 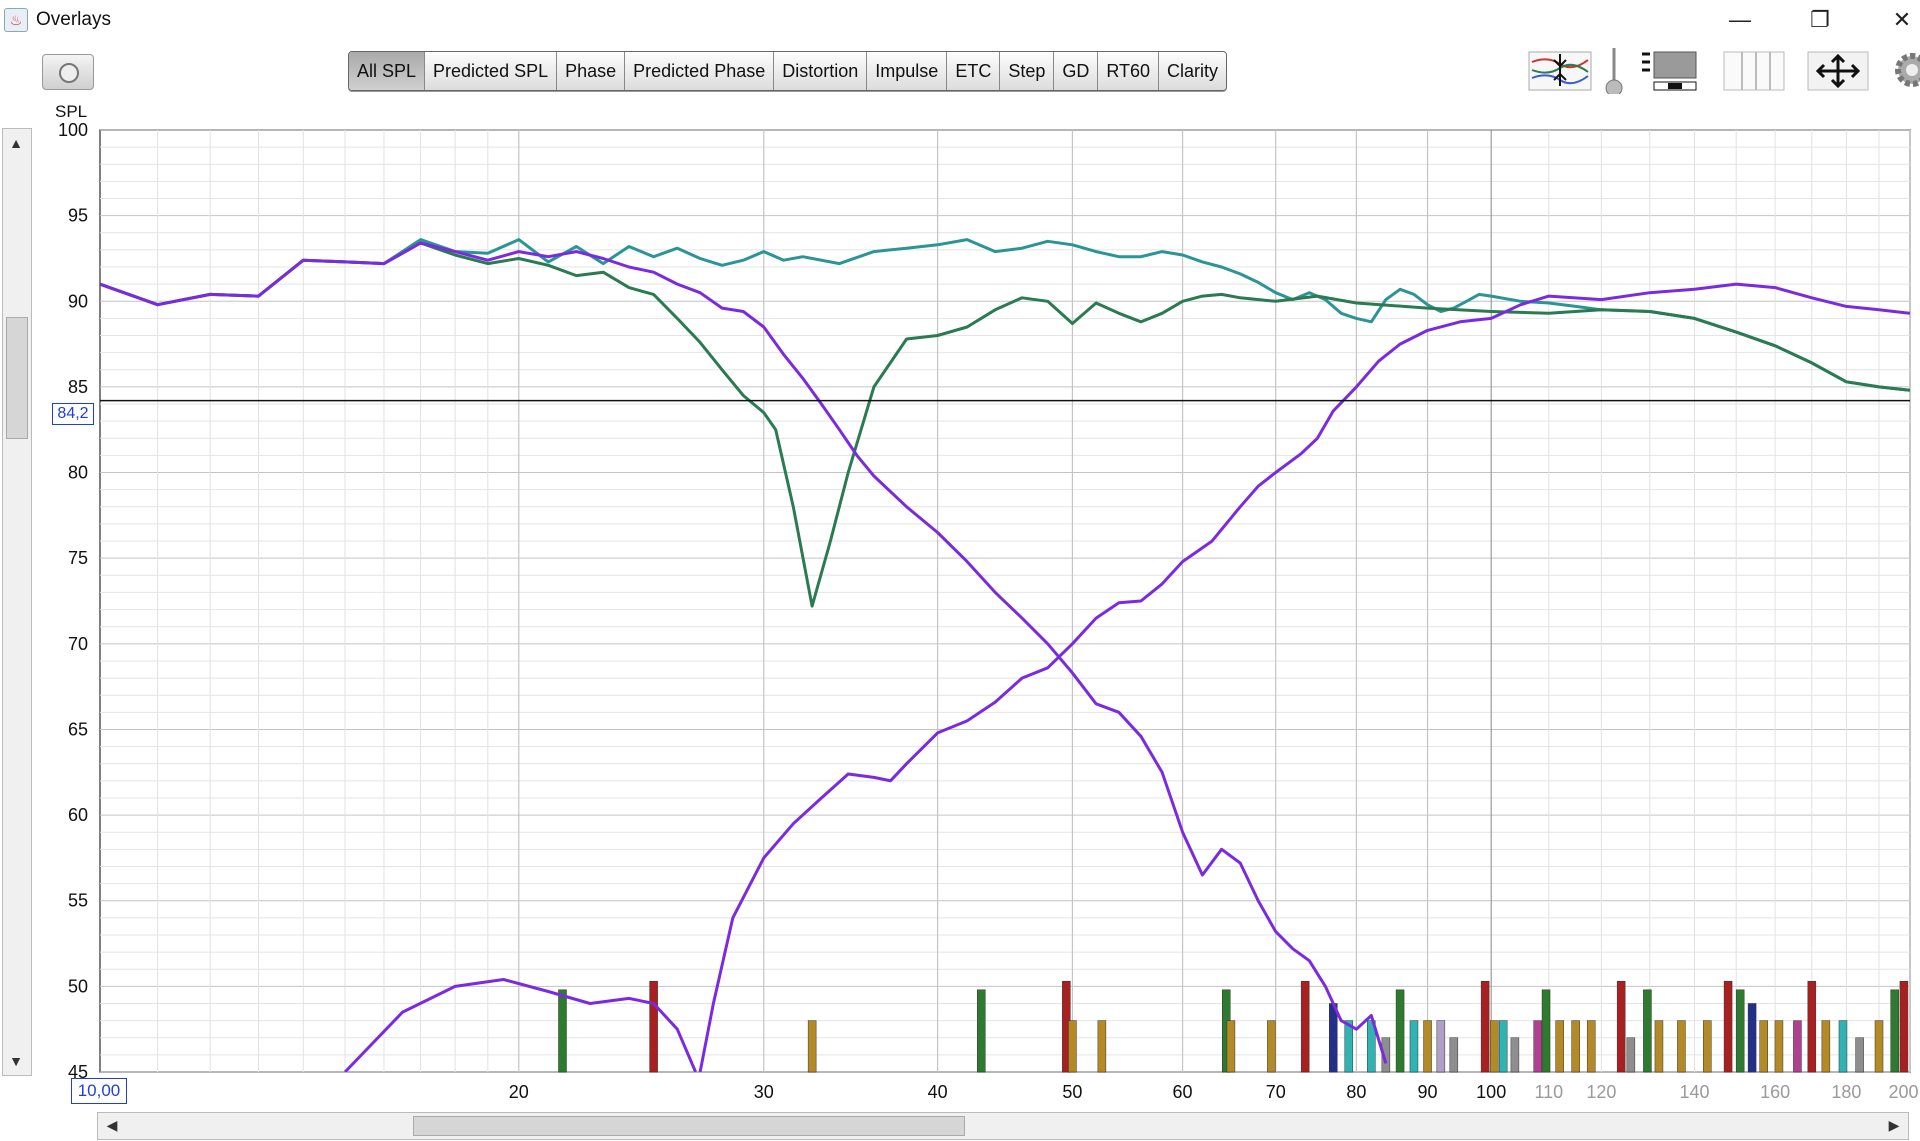 What do you see at coordinates (764, 1092) in the screenshot?
I see `x-tick-label: 30` at bounding box center [764, 1092].